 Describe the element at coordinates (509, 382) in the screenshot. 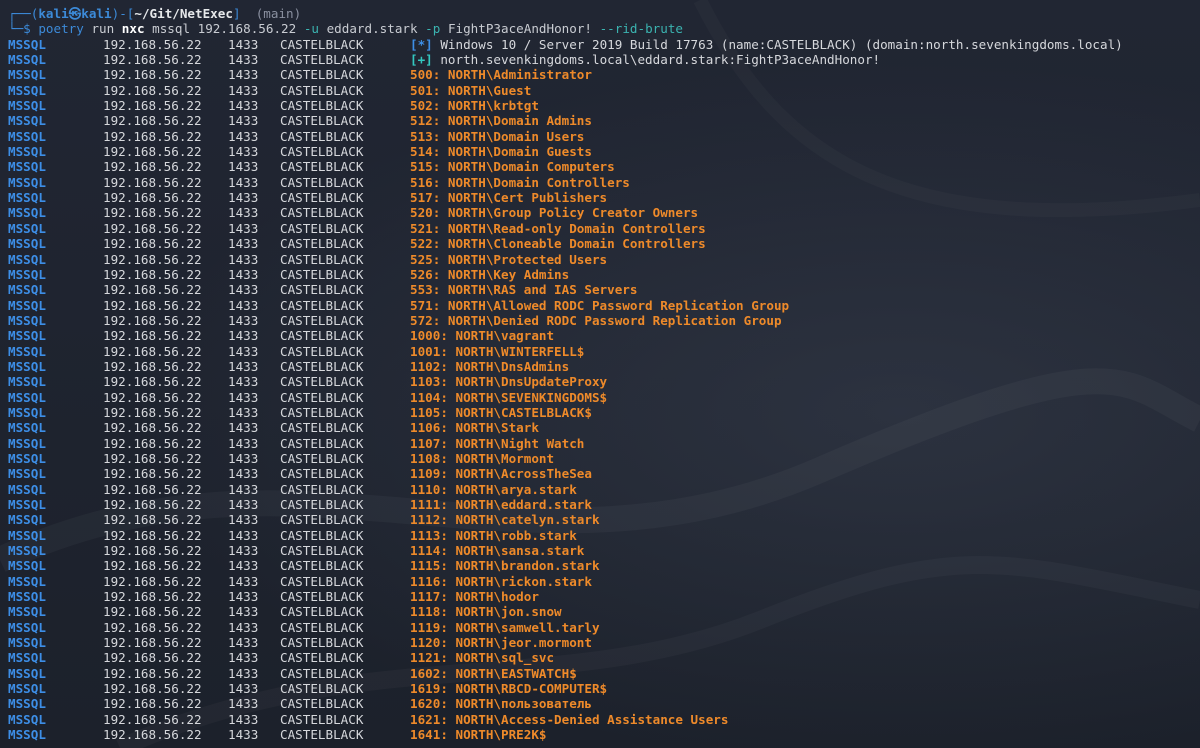

I see `rid-entry: 1103: NORTH\DnsUpdateProxy` at that location.